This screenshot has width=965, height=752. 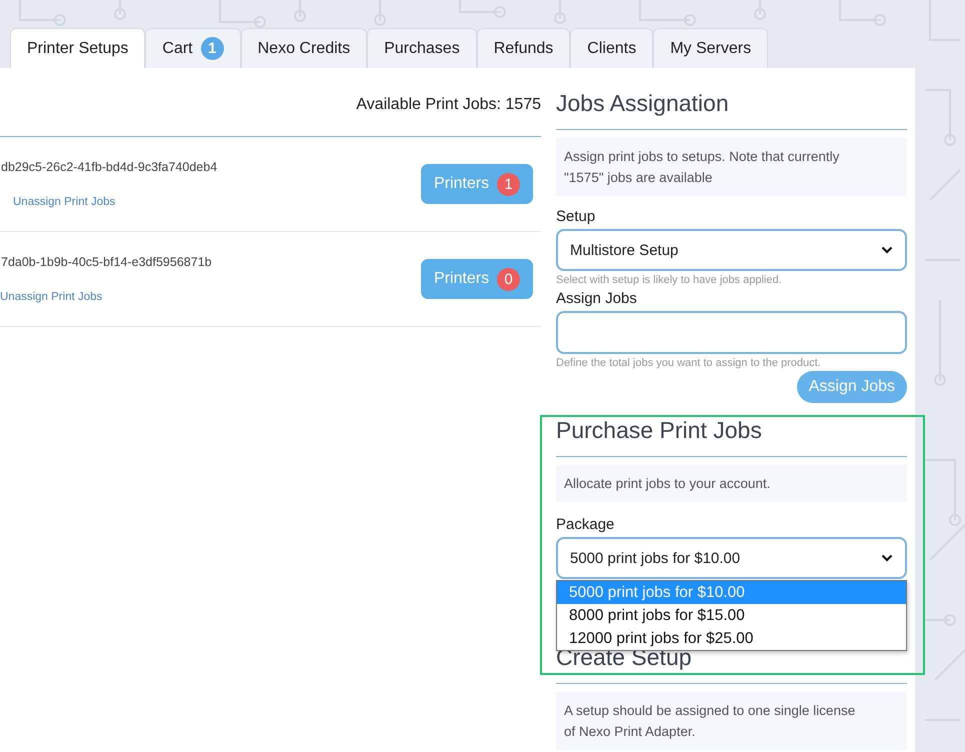 I want to click on package-select: 5000 print jobs for $10.00, so click(x=731, y=558).